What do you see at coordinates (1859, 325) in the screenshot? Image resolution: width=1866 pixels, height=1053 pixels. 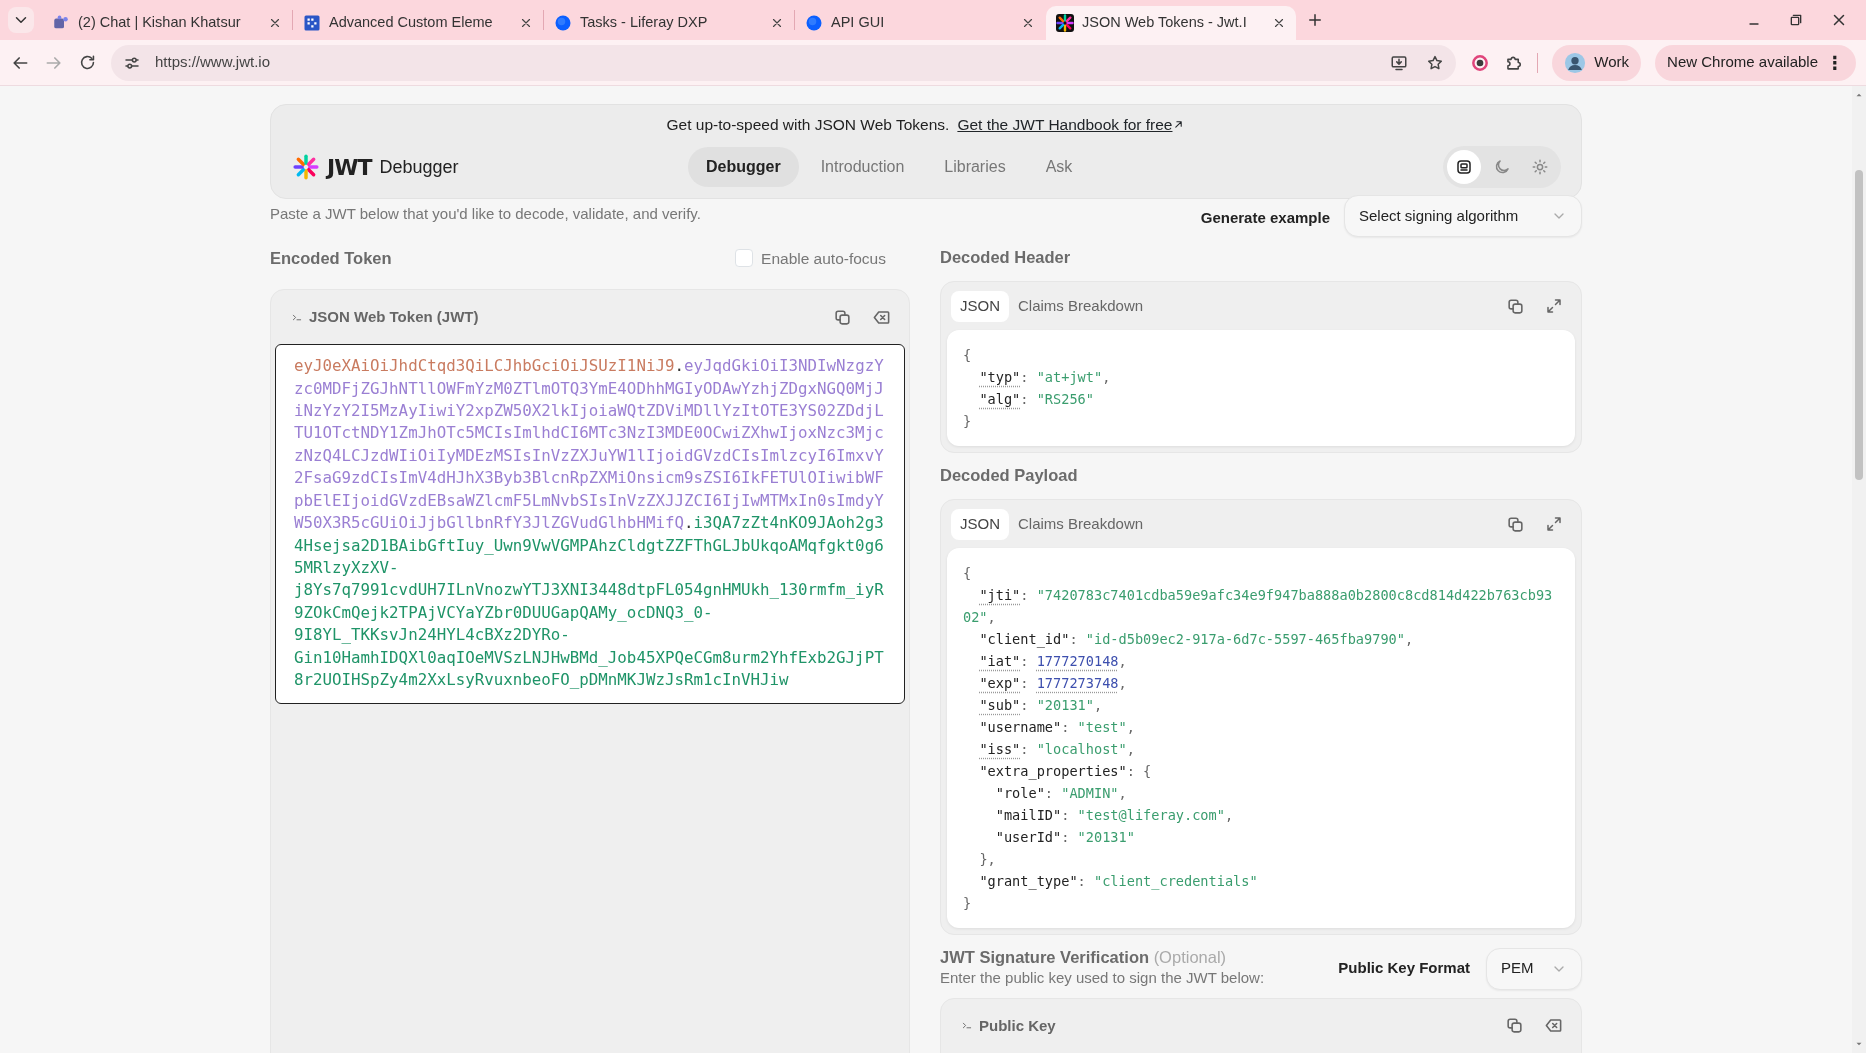 I see `scrollbar-thumb` at bounding box center [1859, 325].